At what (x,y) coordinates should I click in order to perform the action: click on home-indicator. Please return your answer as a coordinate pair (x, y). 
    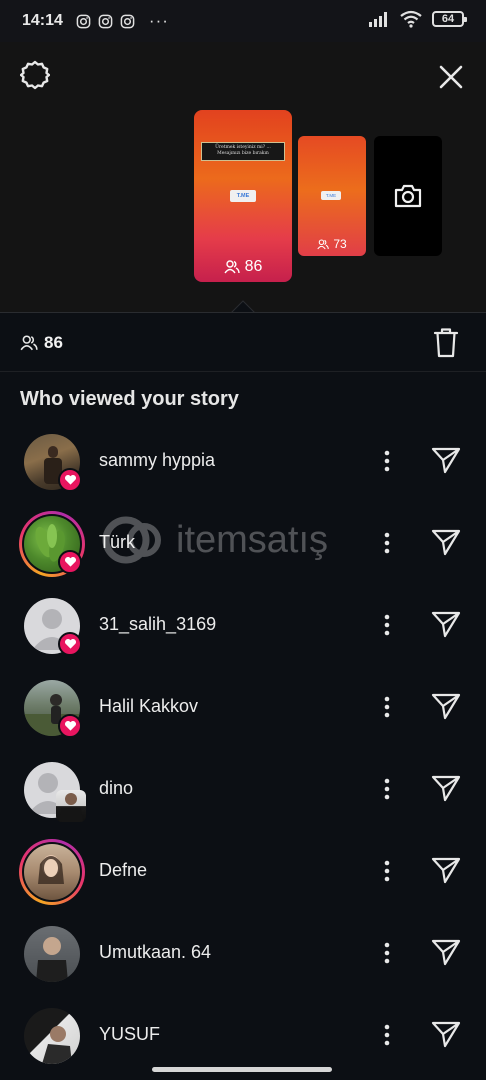
    Looking at the image, I should click on (242, 1069).